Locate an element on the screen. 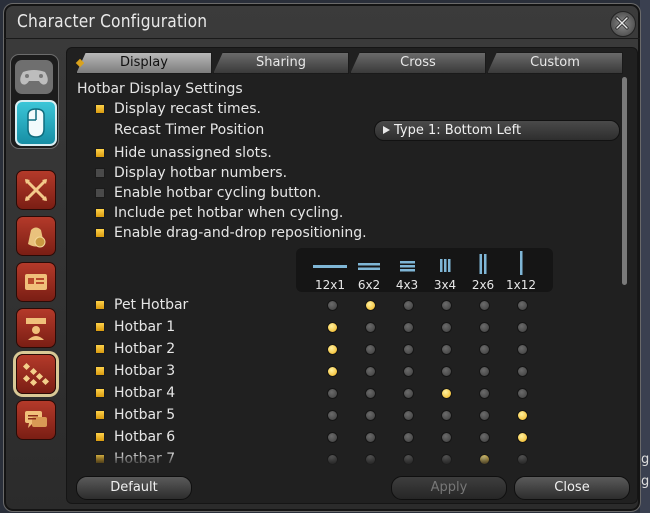 This screenshot has width=650, height=513. item-bag-icon is located at coordinates (37, 237).